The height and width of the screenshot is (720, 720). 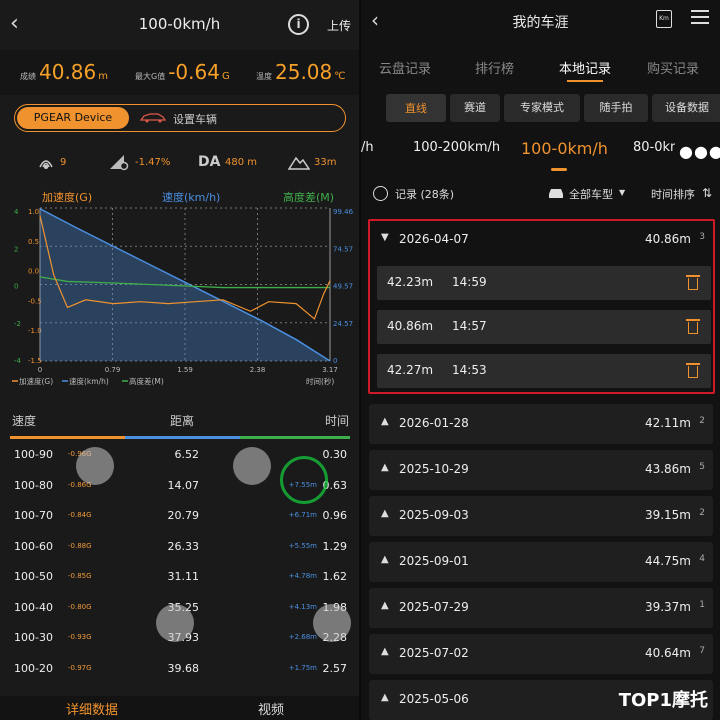 I want to click on sort-icon: ⇅, so click(x=707, y=193).